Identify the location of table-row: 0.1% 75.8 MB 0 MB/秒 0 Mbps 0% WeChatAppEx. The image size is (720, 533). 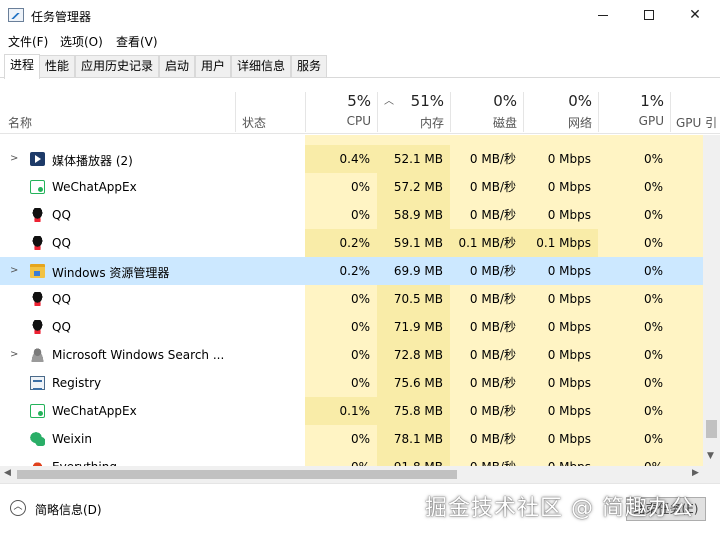
(351, 411).